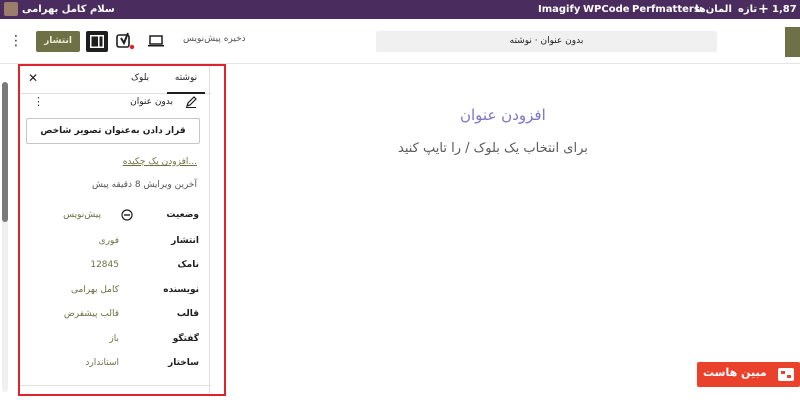 This screenshot has height=400, width=800. I want to click on meta-row-template: قالب قالب پیشفرض, so click(115, 315).